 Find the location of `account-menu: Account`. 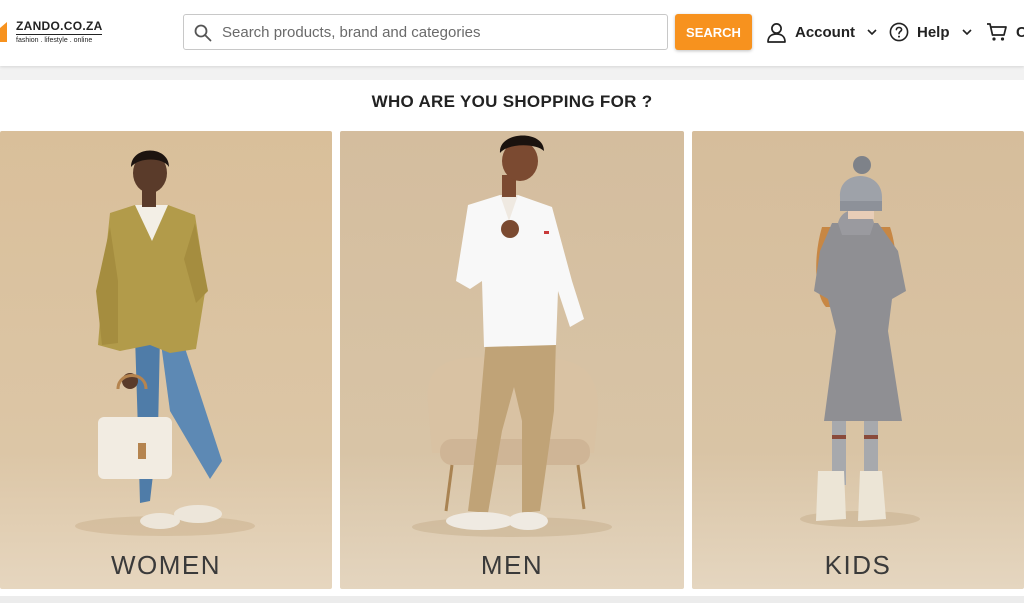

account-menu: Account is located at coordinates (821, 32).